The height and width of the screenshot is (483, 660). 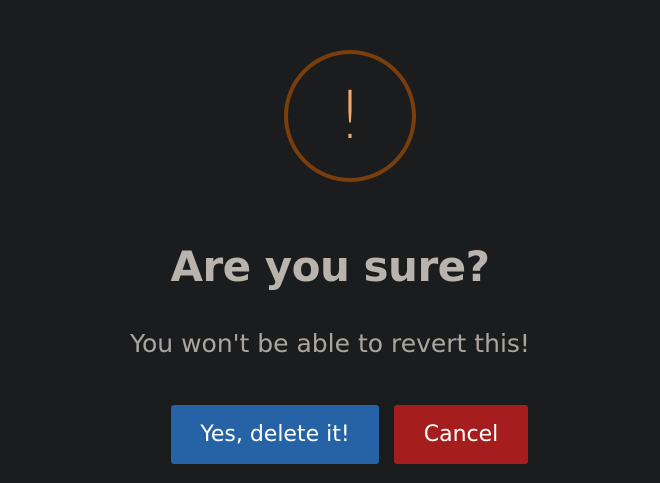 I want to click on dialog-message: You won't be able to revert this!, so click(x=330, y=343).